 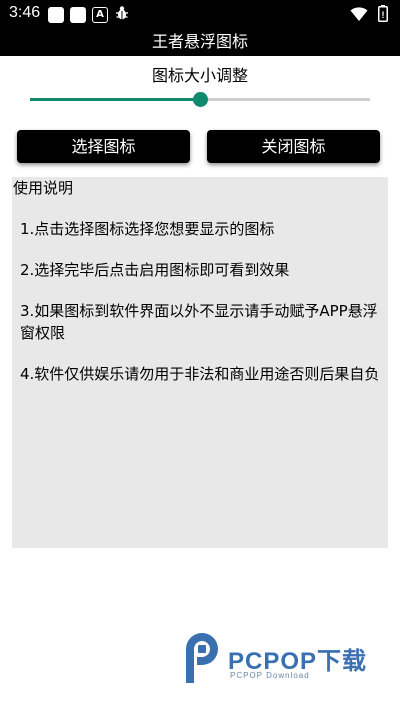 What do you see at coordinates (285, 660) in the screenshot?
I see `watermark: PCPOP下载 PCPOP Download` at bounding box center [285, 660].